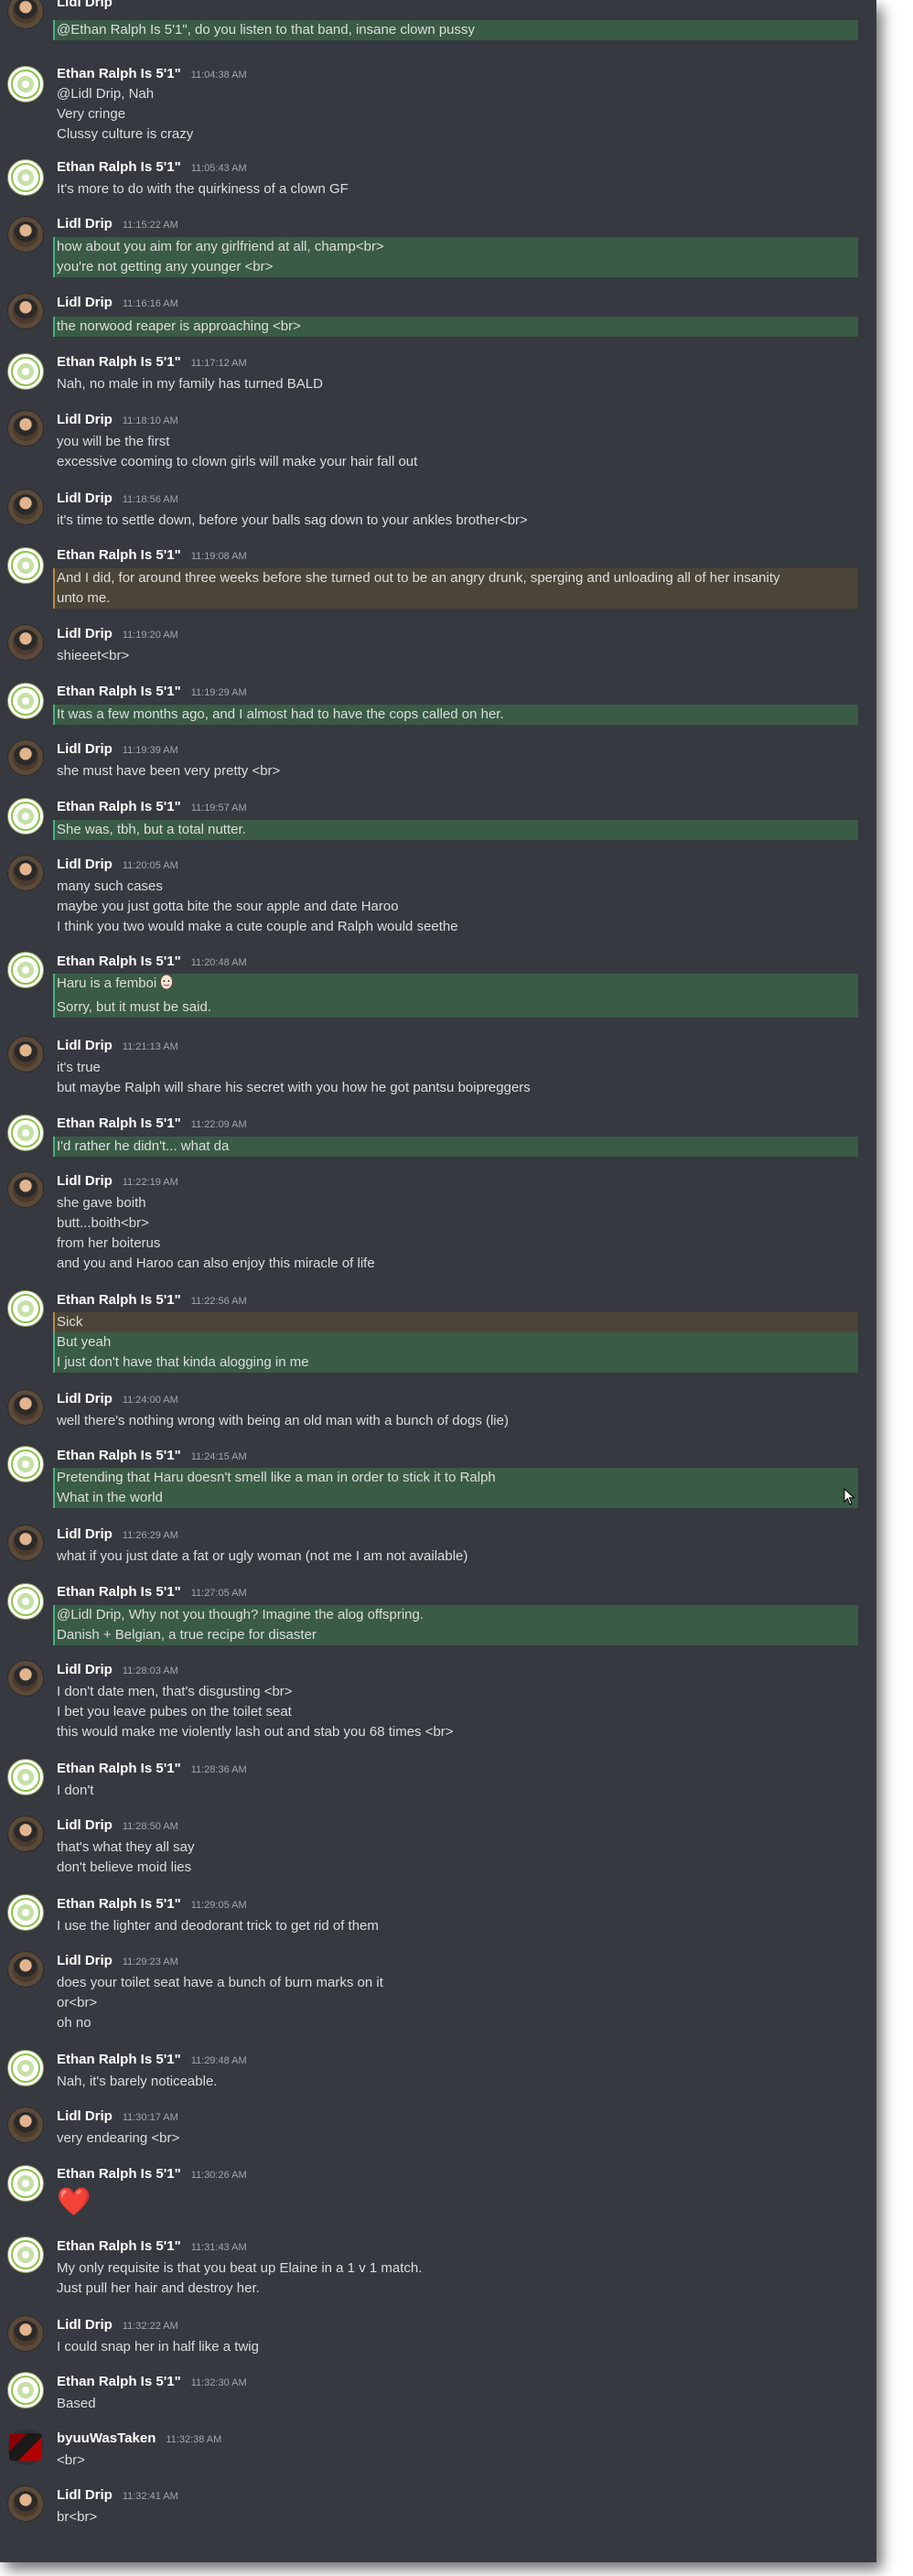 Image resolution: width=913 pixels, height=2576 pixels. What do you see at coordinates (150, 1182) in the screenshot?
I see `timestamp: 11:22:19 AM` at bounding box center [150, 1182].